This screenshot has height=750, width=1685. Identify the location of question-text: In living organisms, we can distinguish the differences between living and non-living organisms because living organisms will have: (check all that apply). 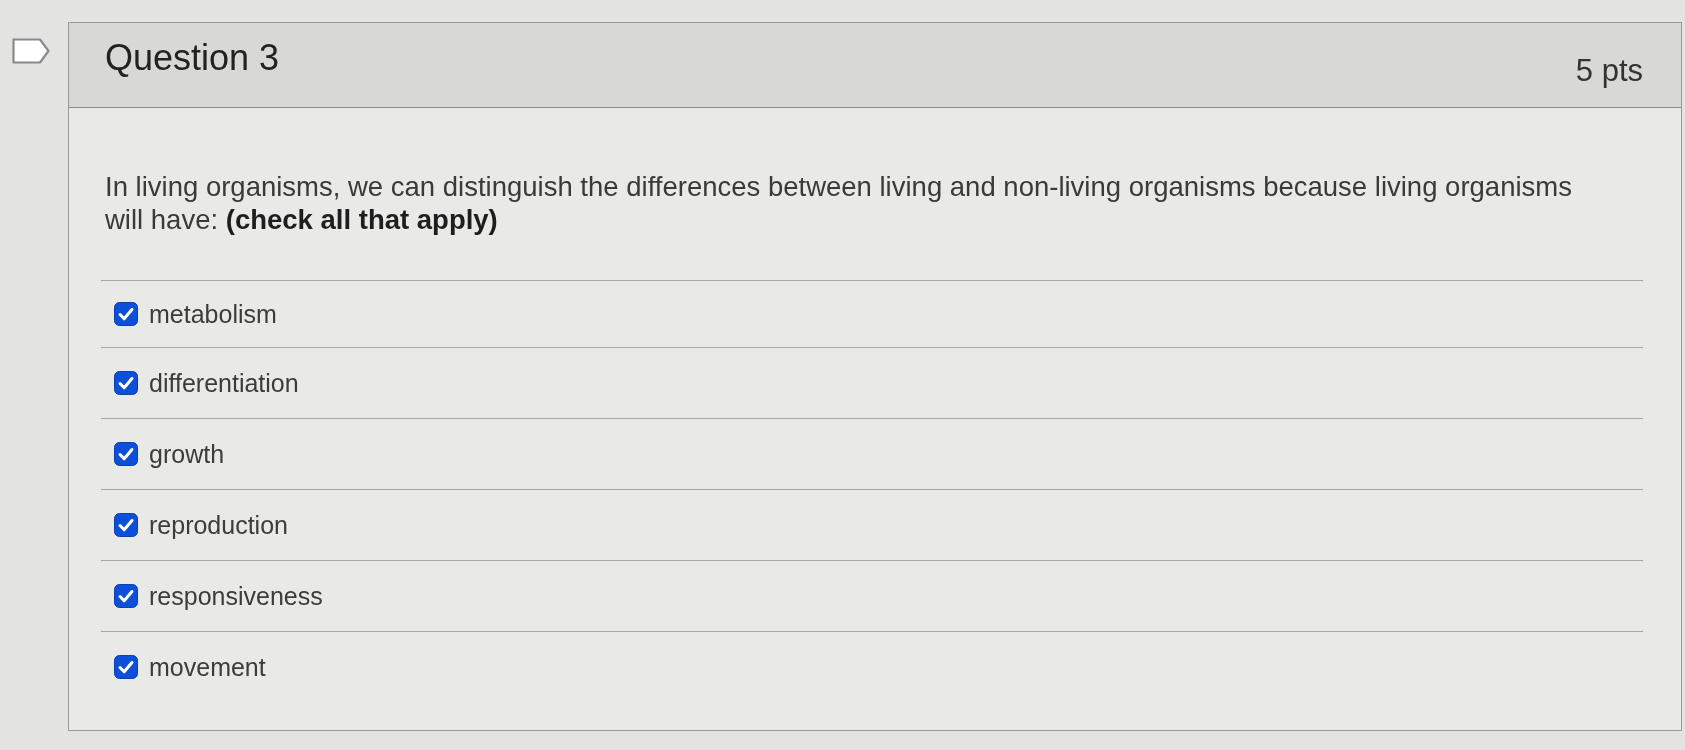
(839, 203).